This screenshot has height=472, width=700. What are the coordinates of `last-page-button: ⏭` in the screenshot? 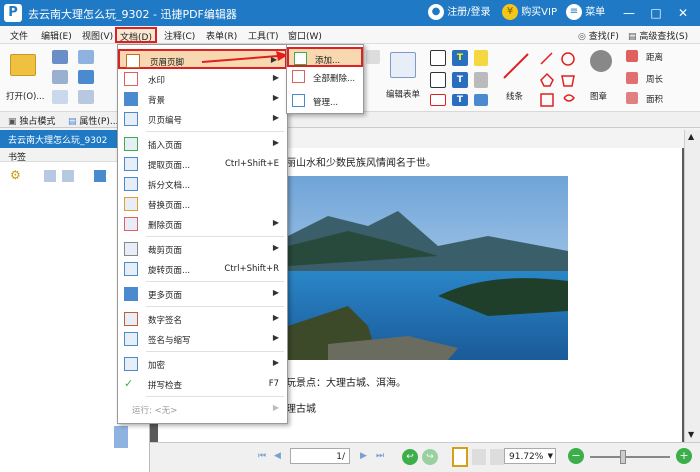 It's located at (380, 456).